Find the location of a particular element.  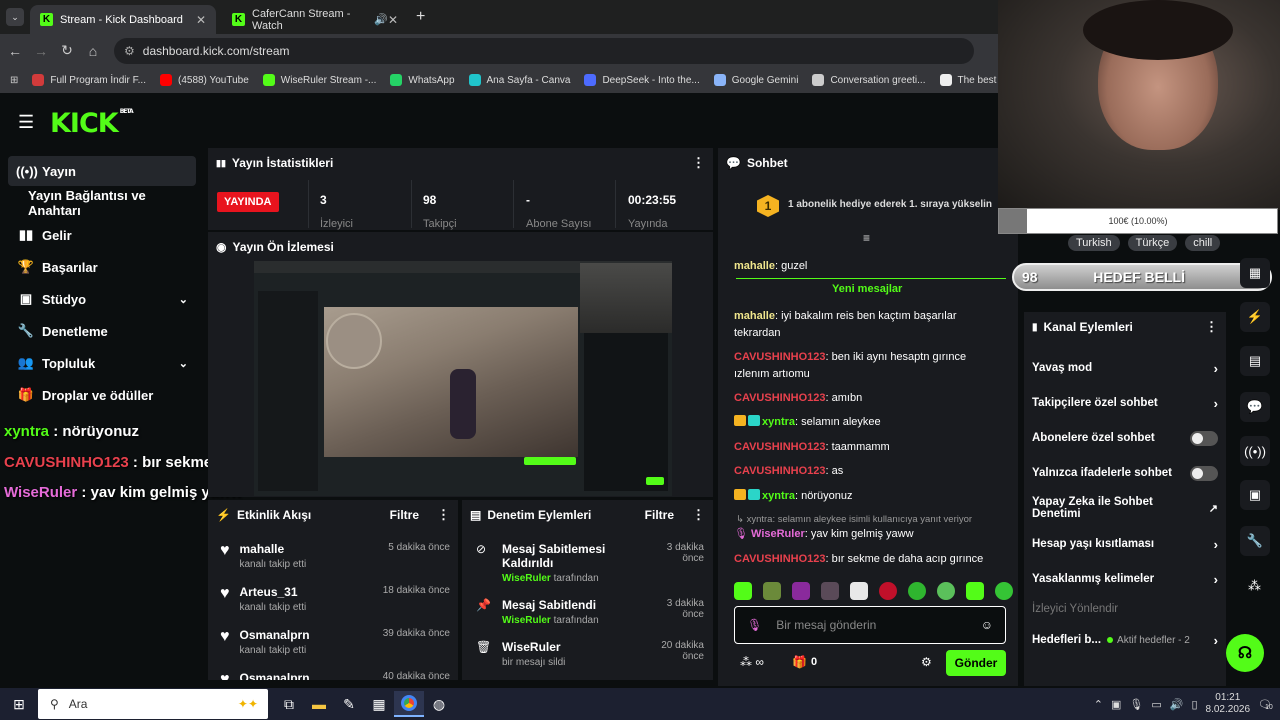

sidebar-item: ((•)) Yayın is located at coordinates (102, 171).